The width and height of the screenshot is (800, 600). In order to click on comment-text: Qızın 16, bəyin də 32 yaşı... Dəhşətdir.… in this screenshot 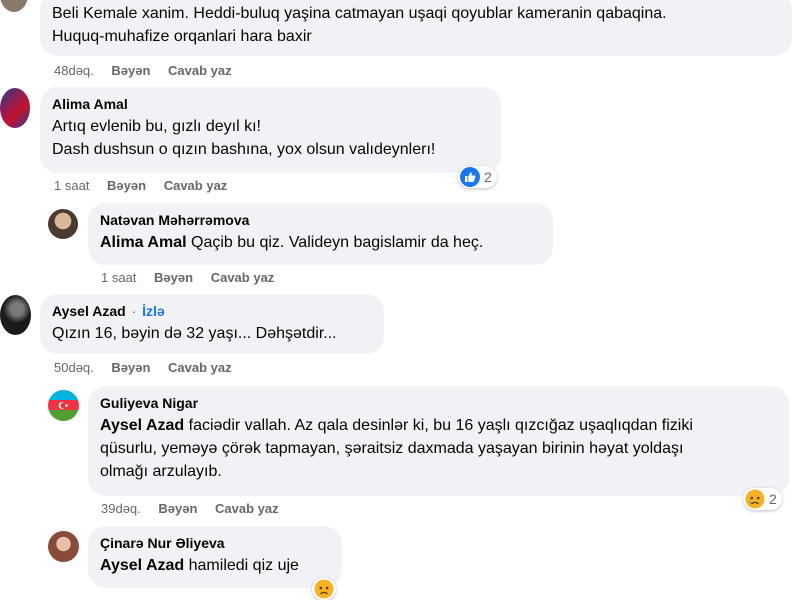, I will do `click(194, 333)`.